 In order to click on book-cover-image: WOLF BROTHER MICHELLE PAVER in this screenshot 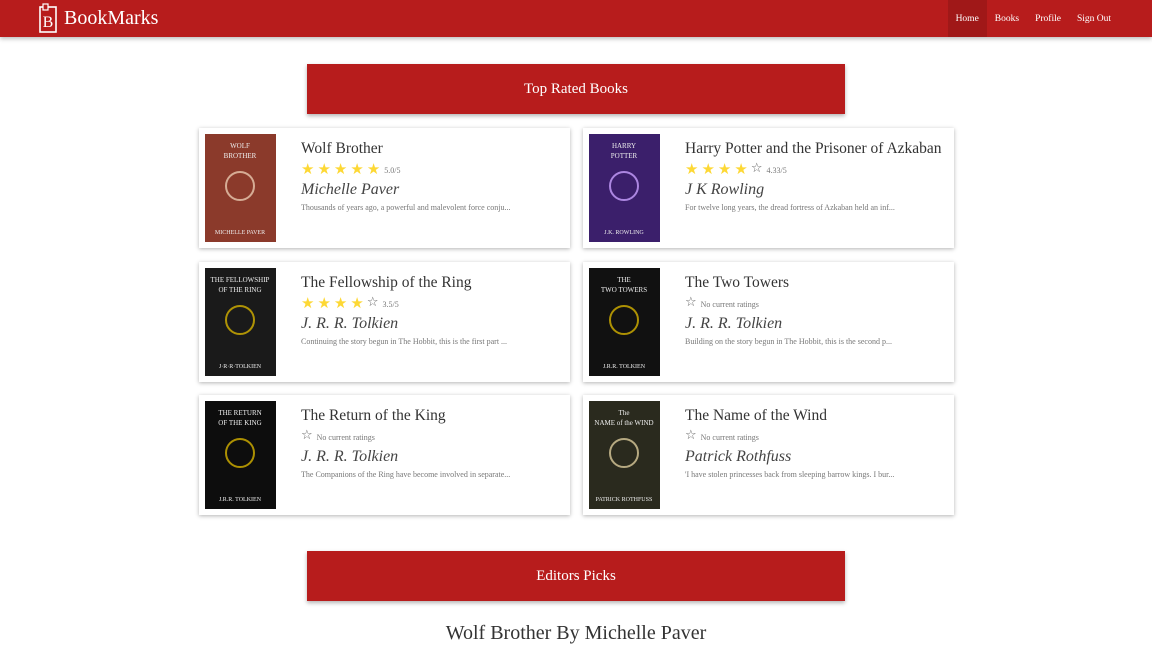, I will do `click(240, 188)`.